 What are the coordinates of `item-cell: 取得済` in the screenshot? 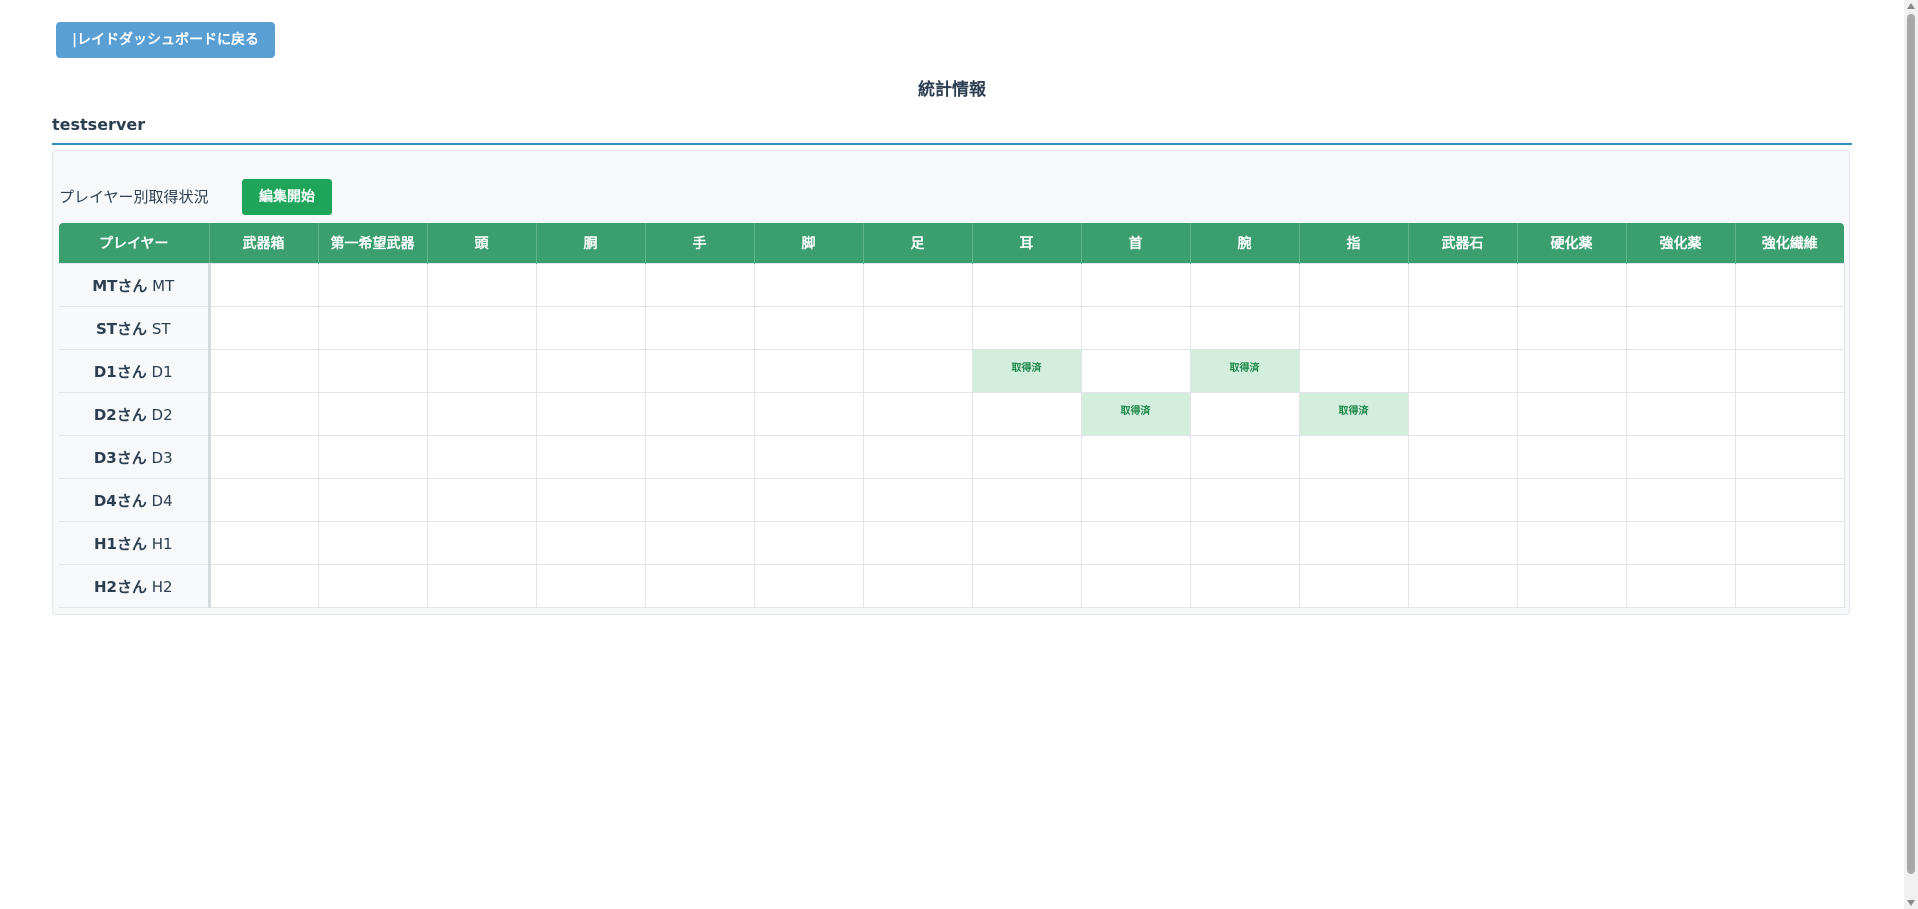 It's located at (1026, 371).